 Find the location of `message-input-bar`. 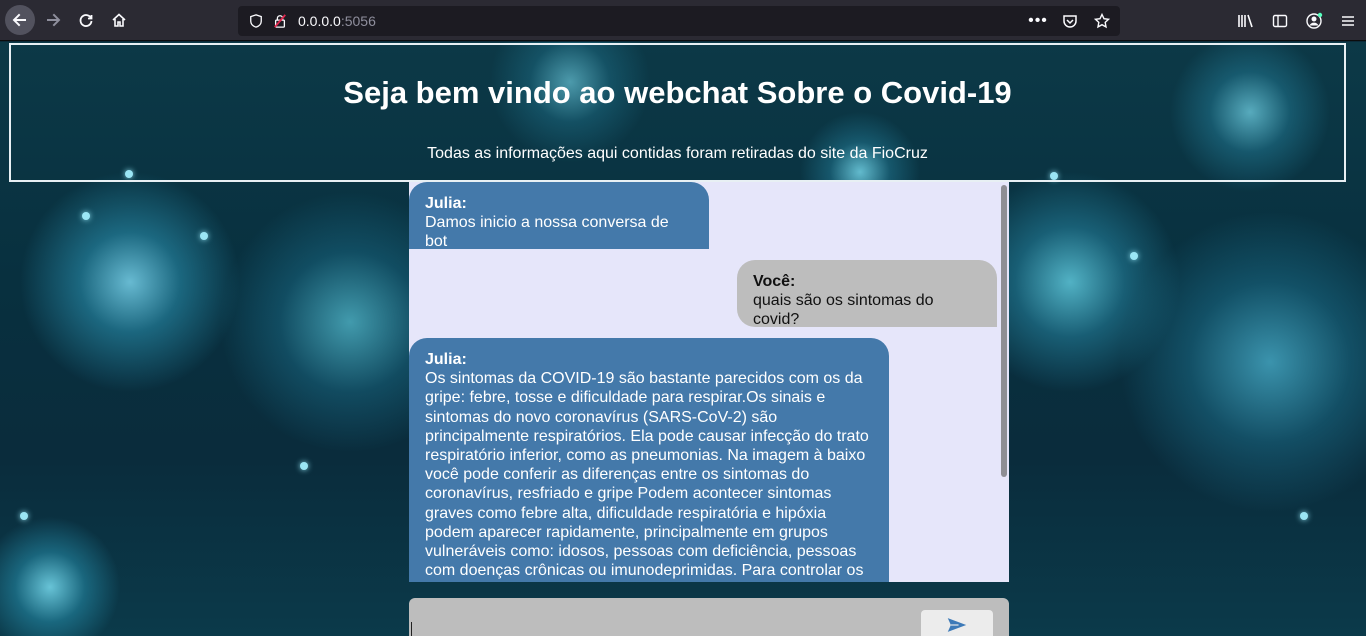

message-input-bar is located at coordinates (709, 617).